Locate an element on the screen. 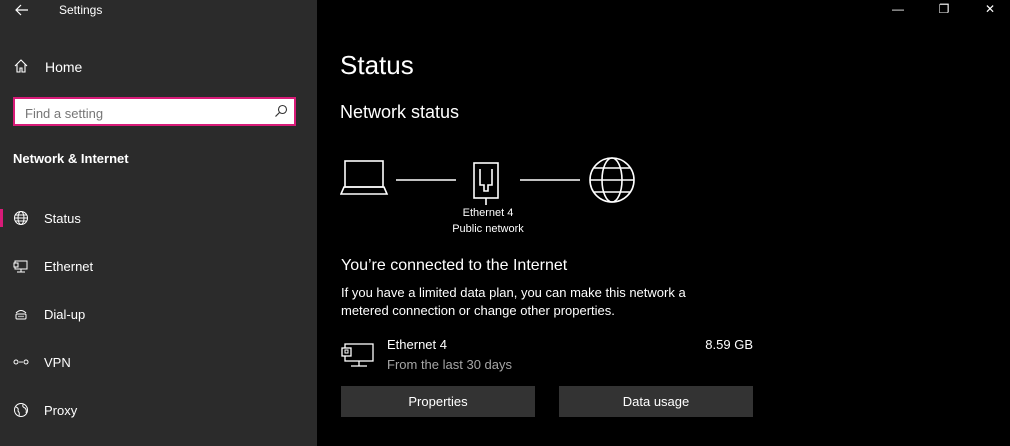  titlebar-left: Settings is located at coordinates (158, 11).